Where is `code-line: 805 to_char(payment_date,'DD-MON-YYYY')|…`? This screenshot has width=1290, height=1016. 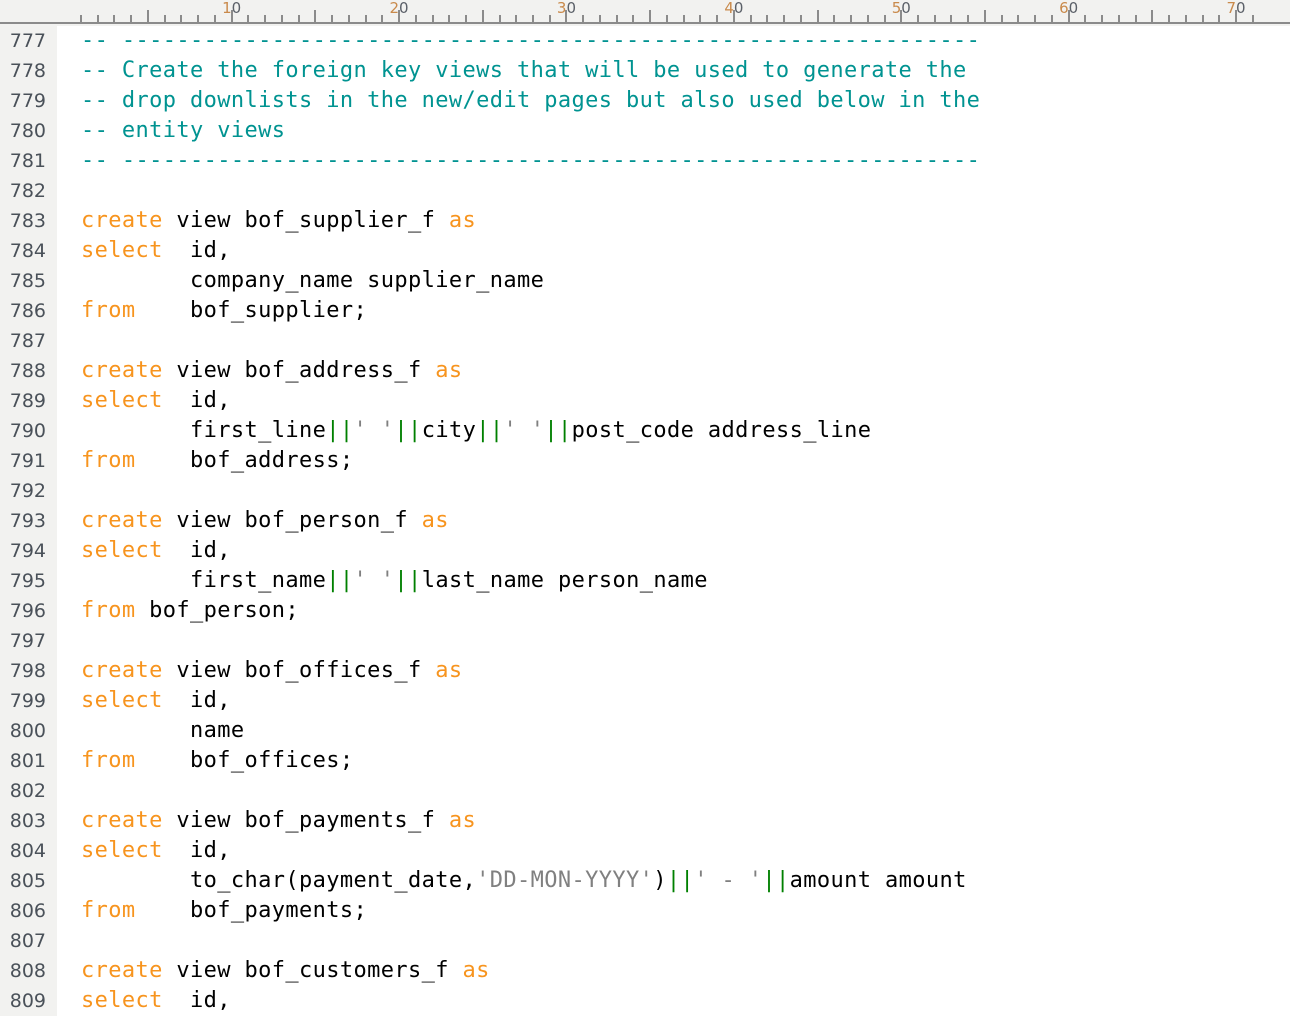 code-line: 805 to_char(payment_date,'DD-MON-YYYY')|… is located at coordinates (645, 881).